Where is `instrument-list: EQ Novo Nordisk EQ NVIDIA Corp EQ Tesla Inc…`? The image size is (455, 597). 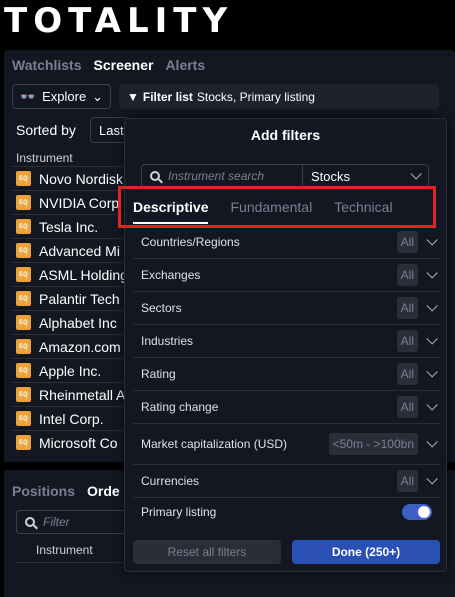 instrument-list: EQ Novo Nordisk EQ NVIDIA Corp EQ Tesla Inc… is located at coordinates (71, 310).